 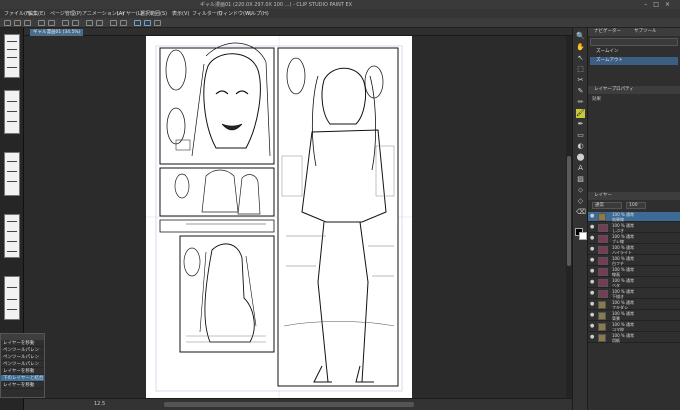 What do you see at coordinates (618, 241) in the screenshot?
I see `layer-name: ブレ線` at bounding box center [618, 241].